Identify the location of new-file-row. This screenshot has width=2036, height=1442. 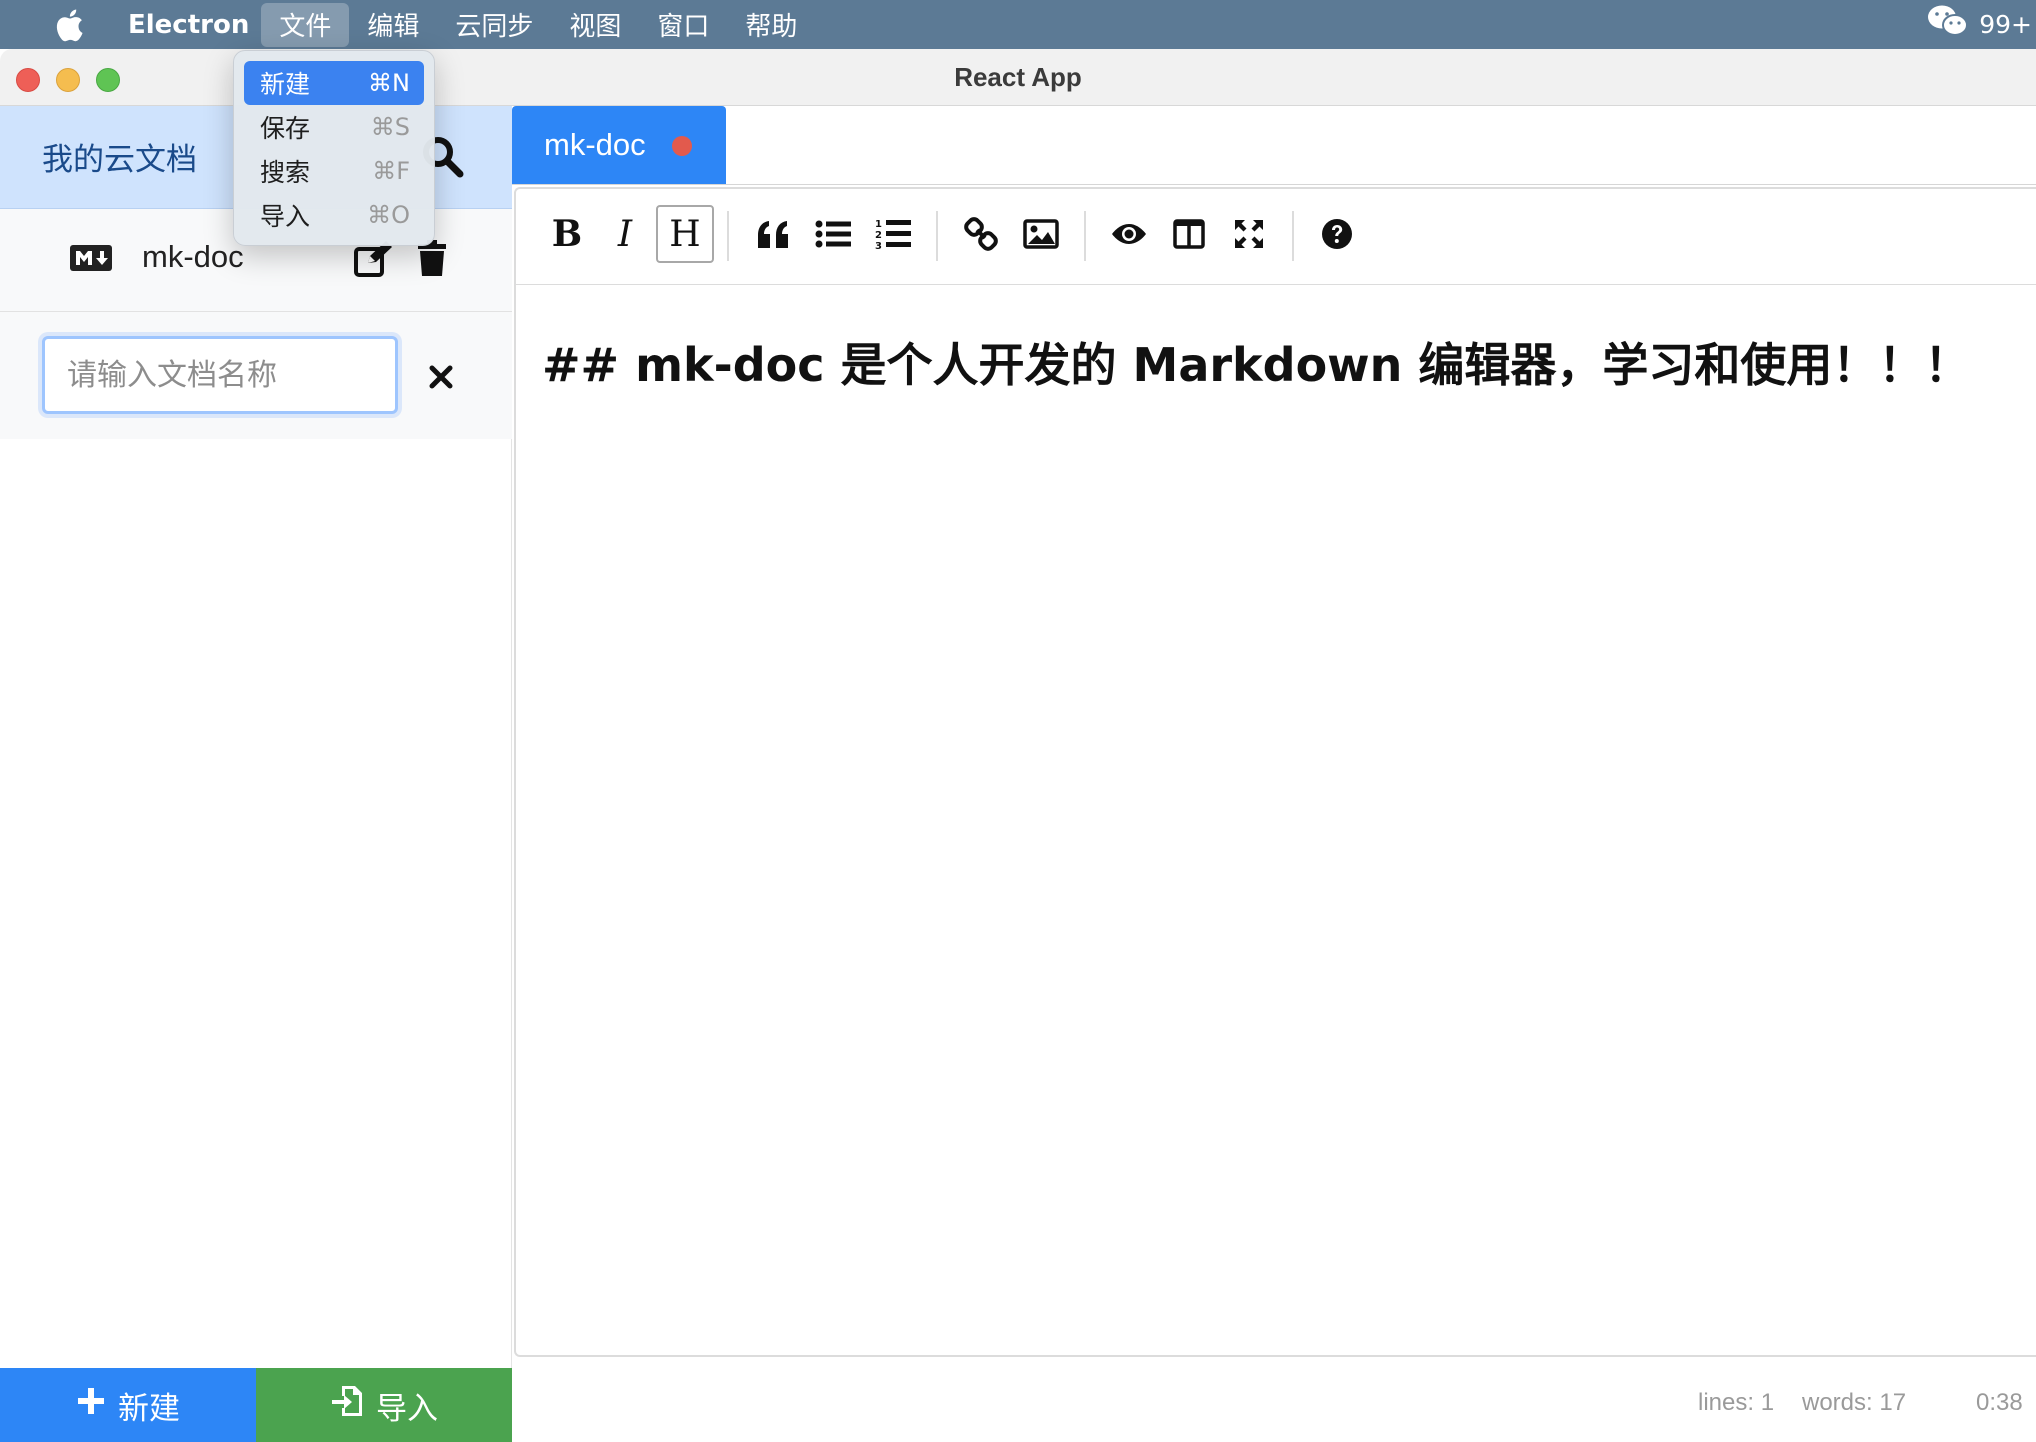
(256, 375).